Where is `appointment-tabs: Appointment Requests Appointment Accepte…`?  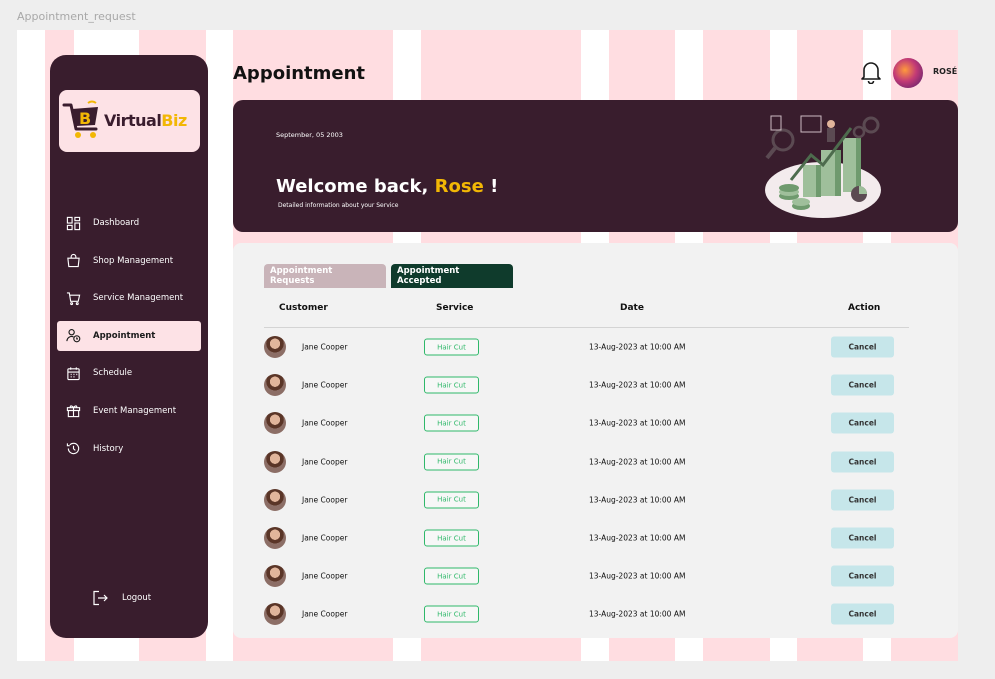
appointment-tabs: Appointment Requests Appointment Accepte… is located at coordinates (388, 276).